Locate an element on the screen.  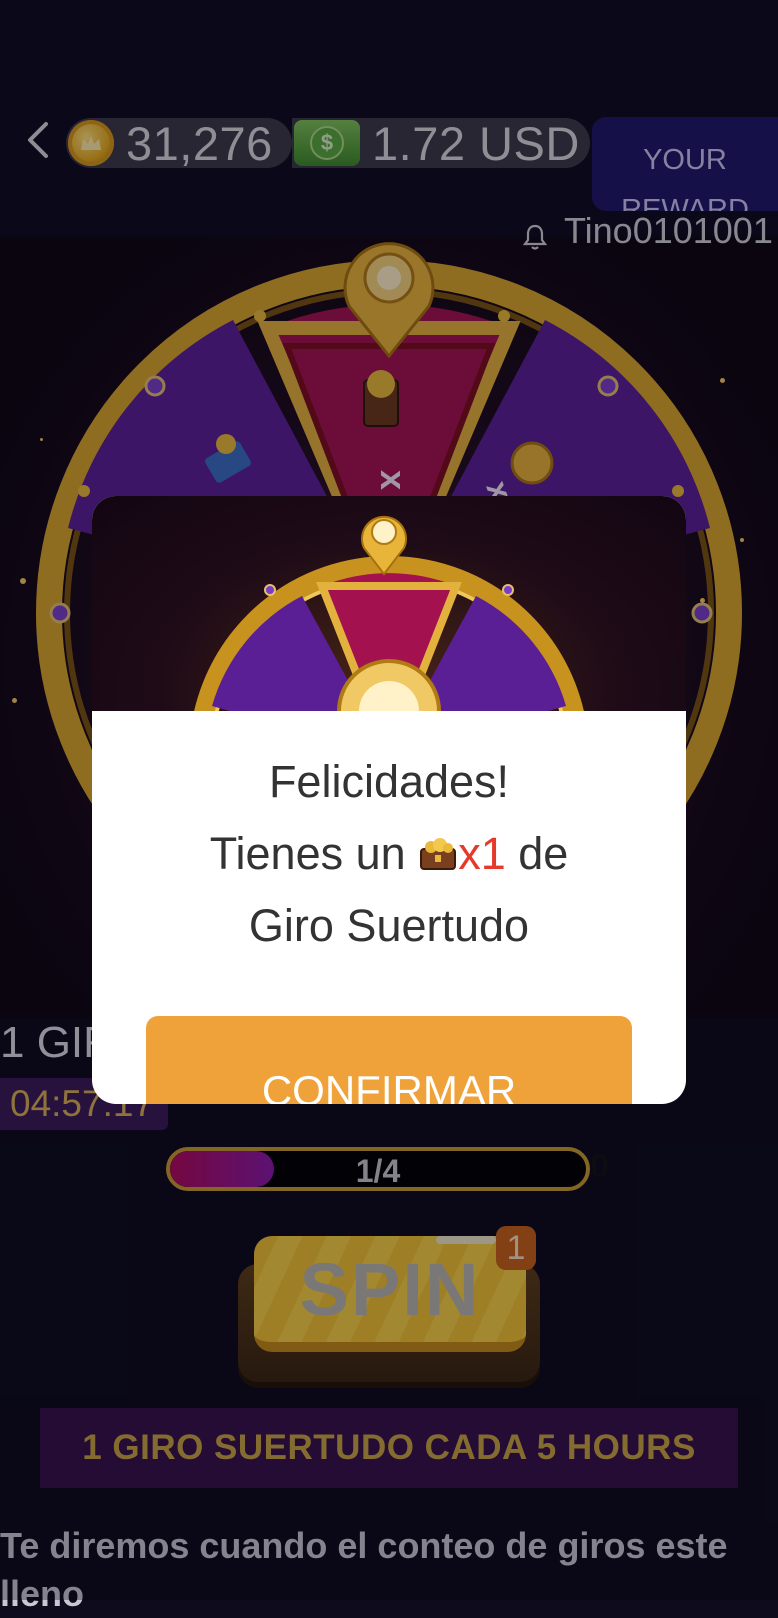
confirm-button: CONFIRMAR is located at coordinates (389, 1060).